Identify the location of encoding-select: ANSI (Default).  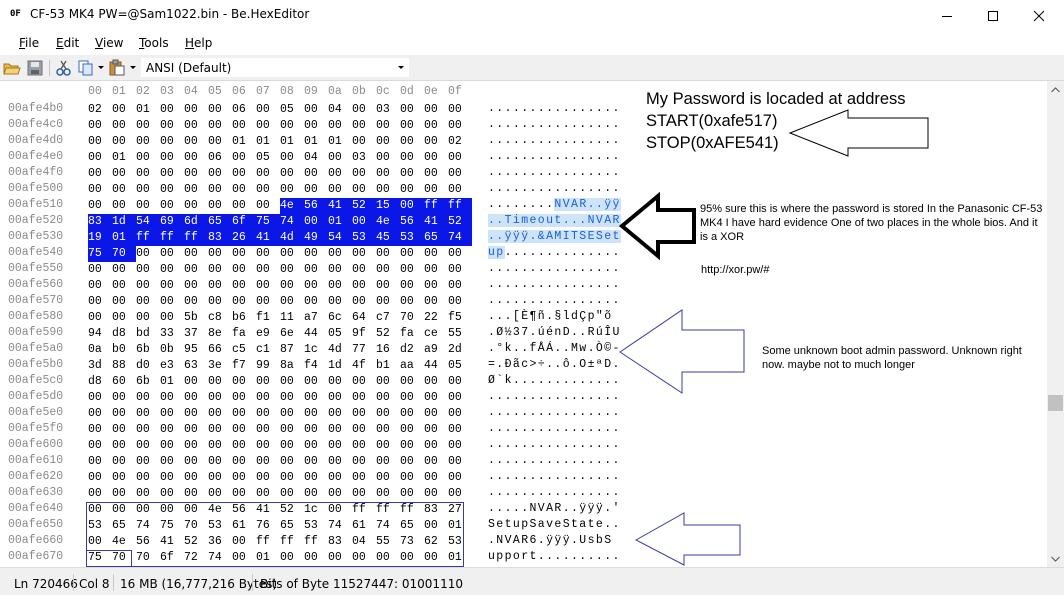
(275, 67).